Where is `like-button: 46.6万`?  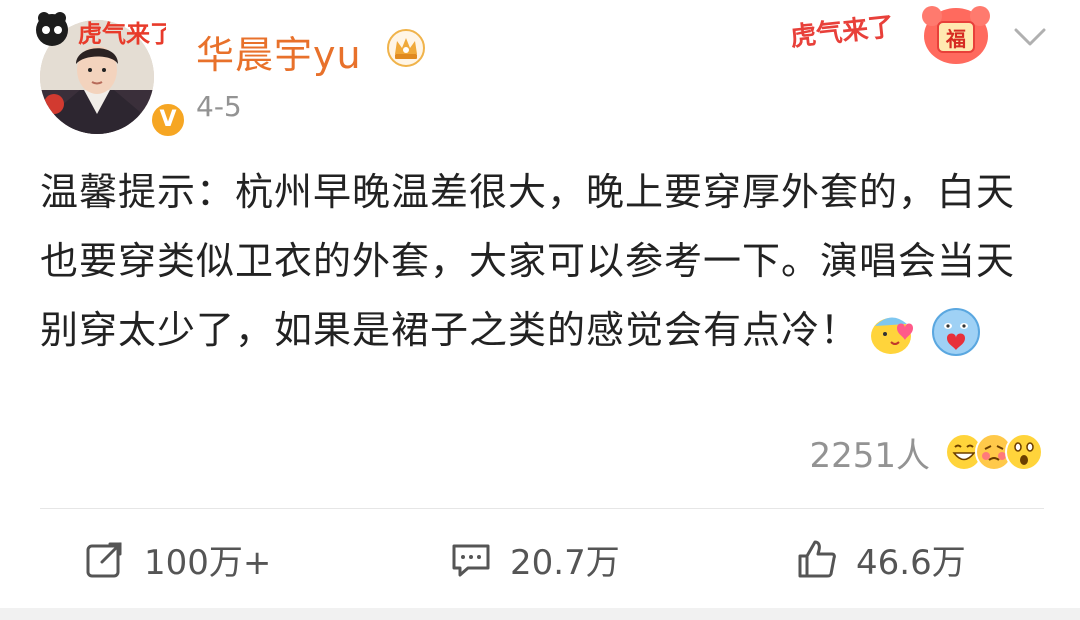 like-button: 46.6万 is located at coordinates (881, 559).